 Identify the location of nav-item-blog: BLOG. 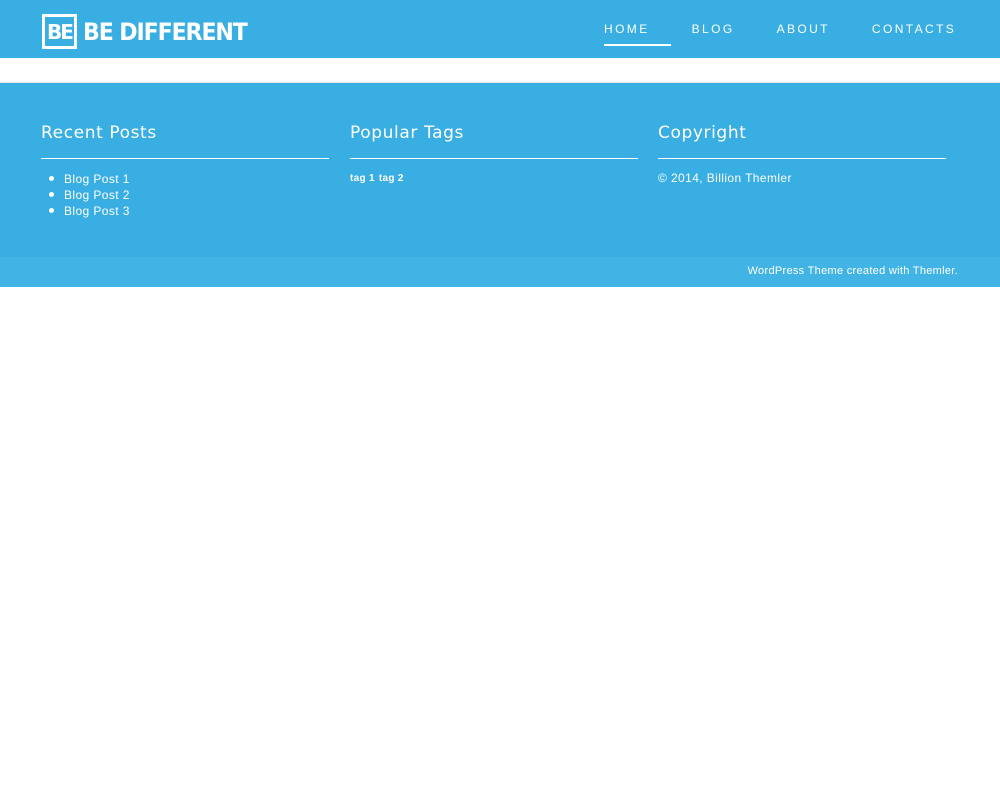
(713, 29).